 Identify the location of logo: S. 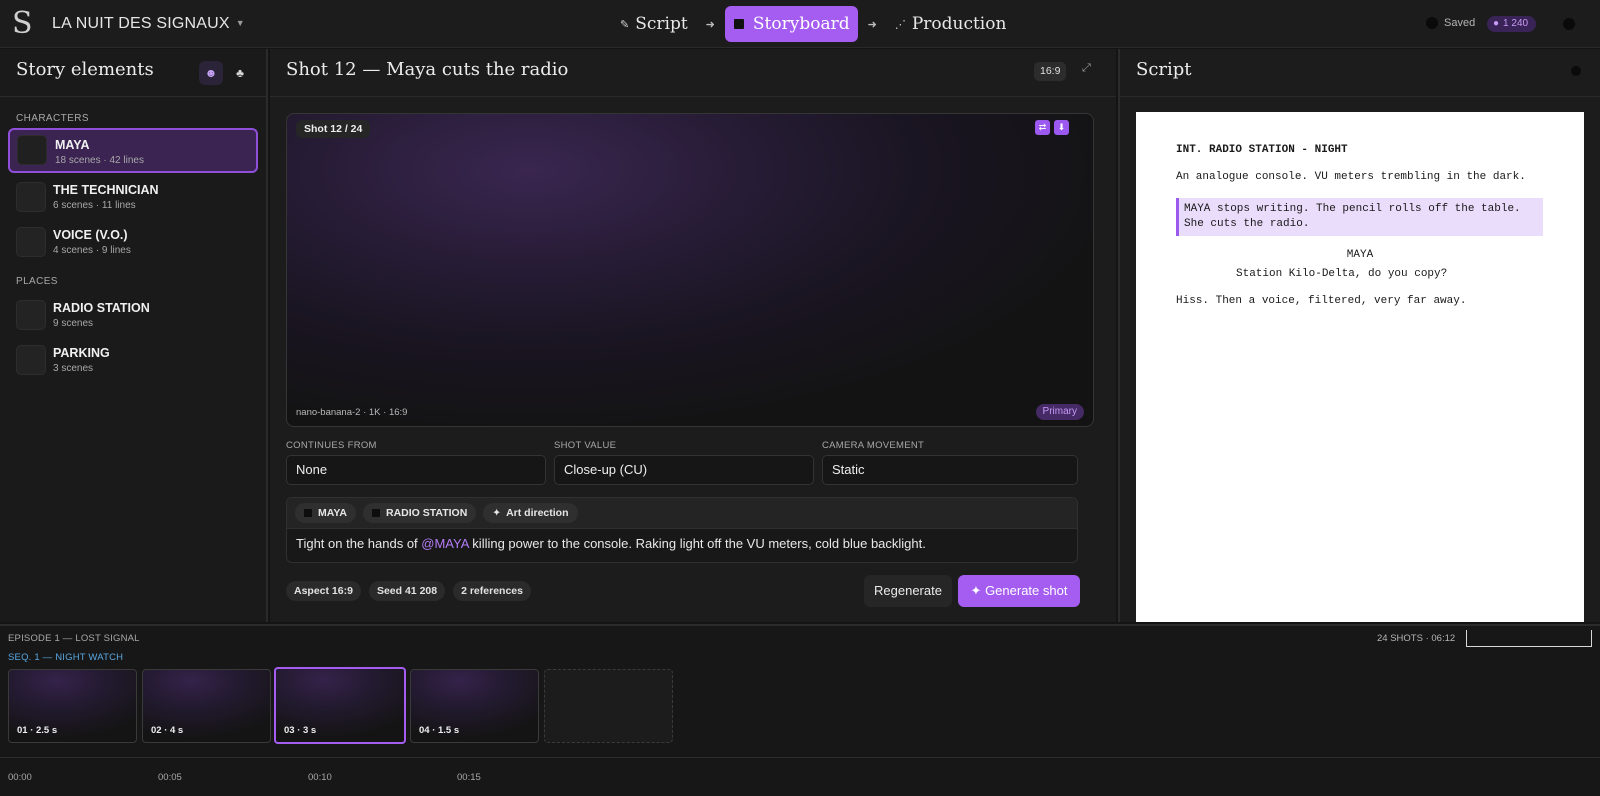
(24, 24).